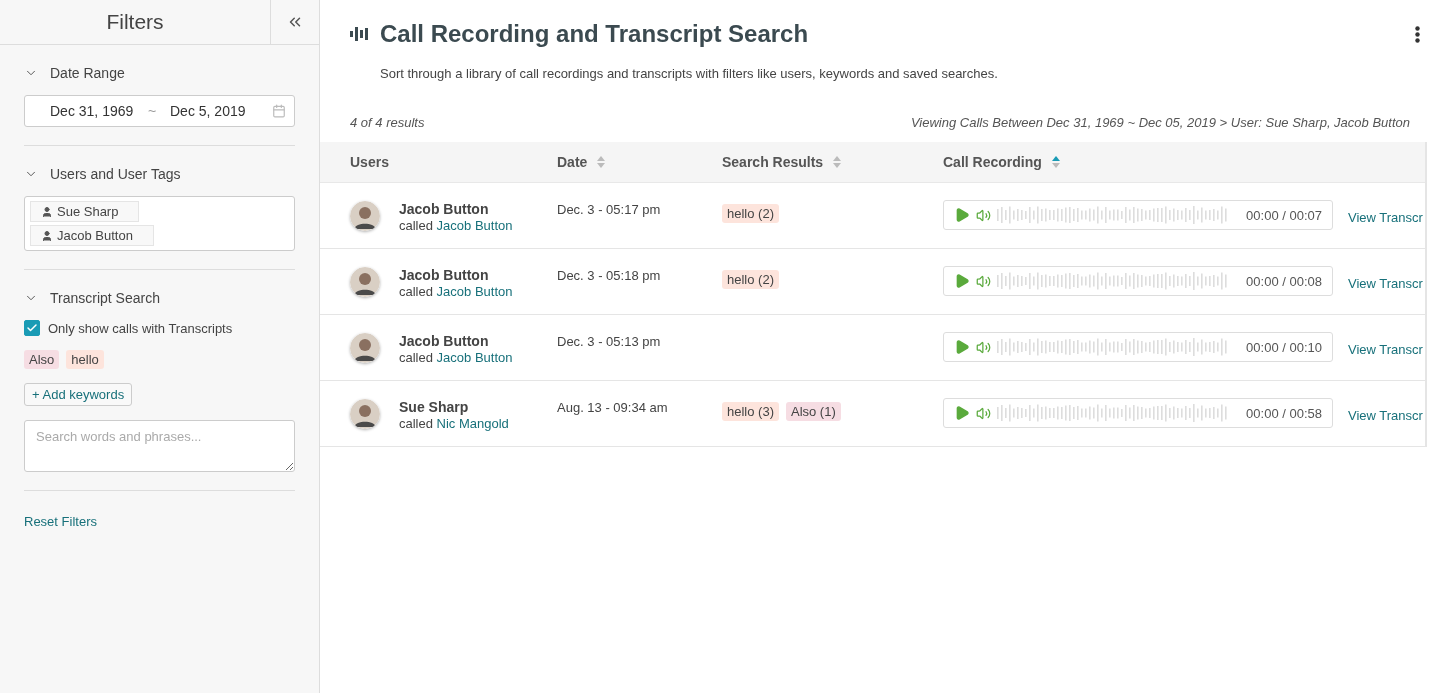 The height and width of the screenshot is (693, 1440). Describe the element at coordinates (1284, 281) in the screenshot. I see `play-time: 00:00 / 00:08` at that location.